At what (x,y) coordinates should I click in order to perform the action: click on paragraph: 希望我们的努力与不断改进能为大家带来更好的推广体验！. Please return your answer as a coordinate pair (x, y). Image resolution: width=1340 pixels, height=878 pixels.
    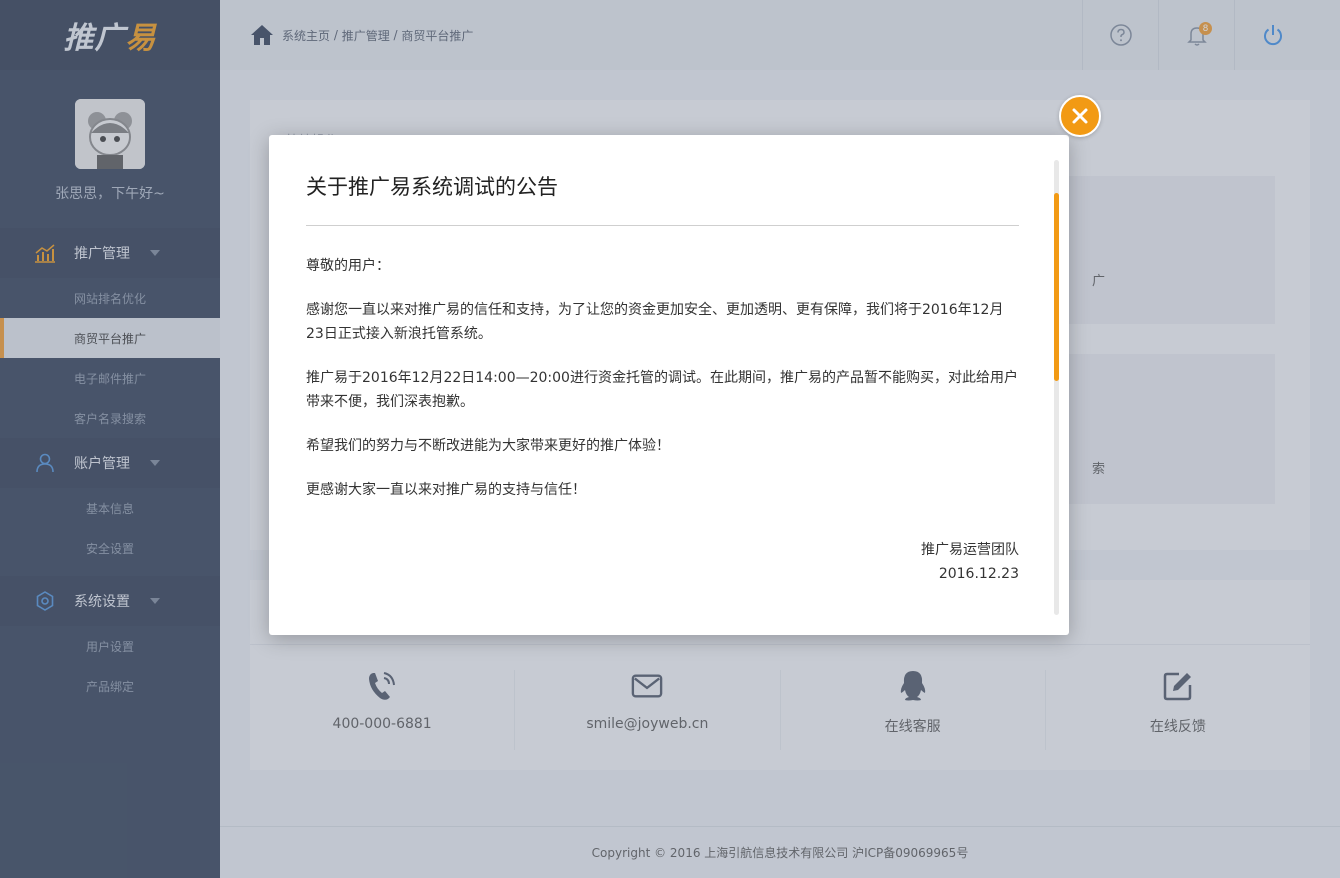
    Looking at the image, I should click on (488, 446).